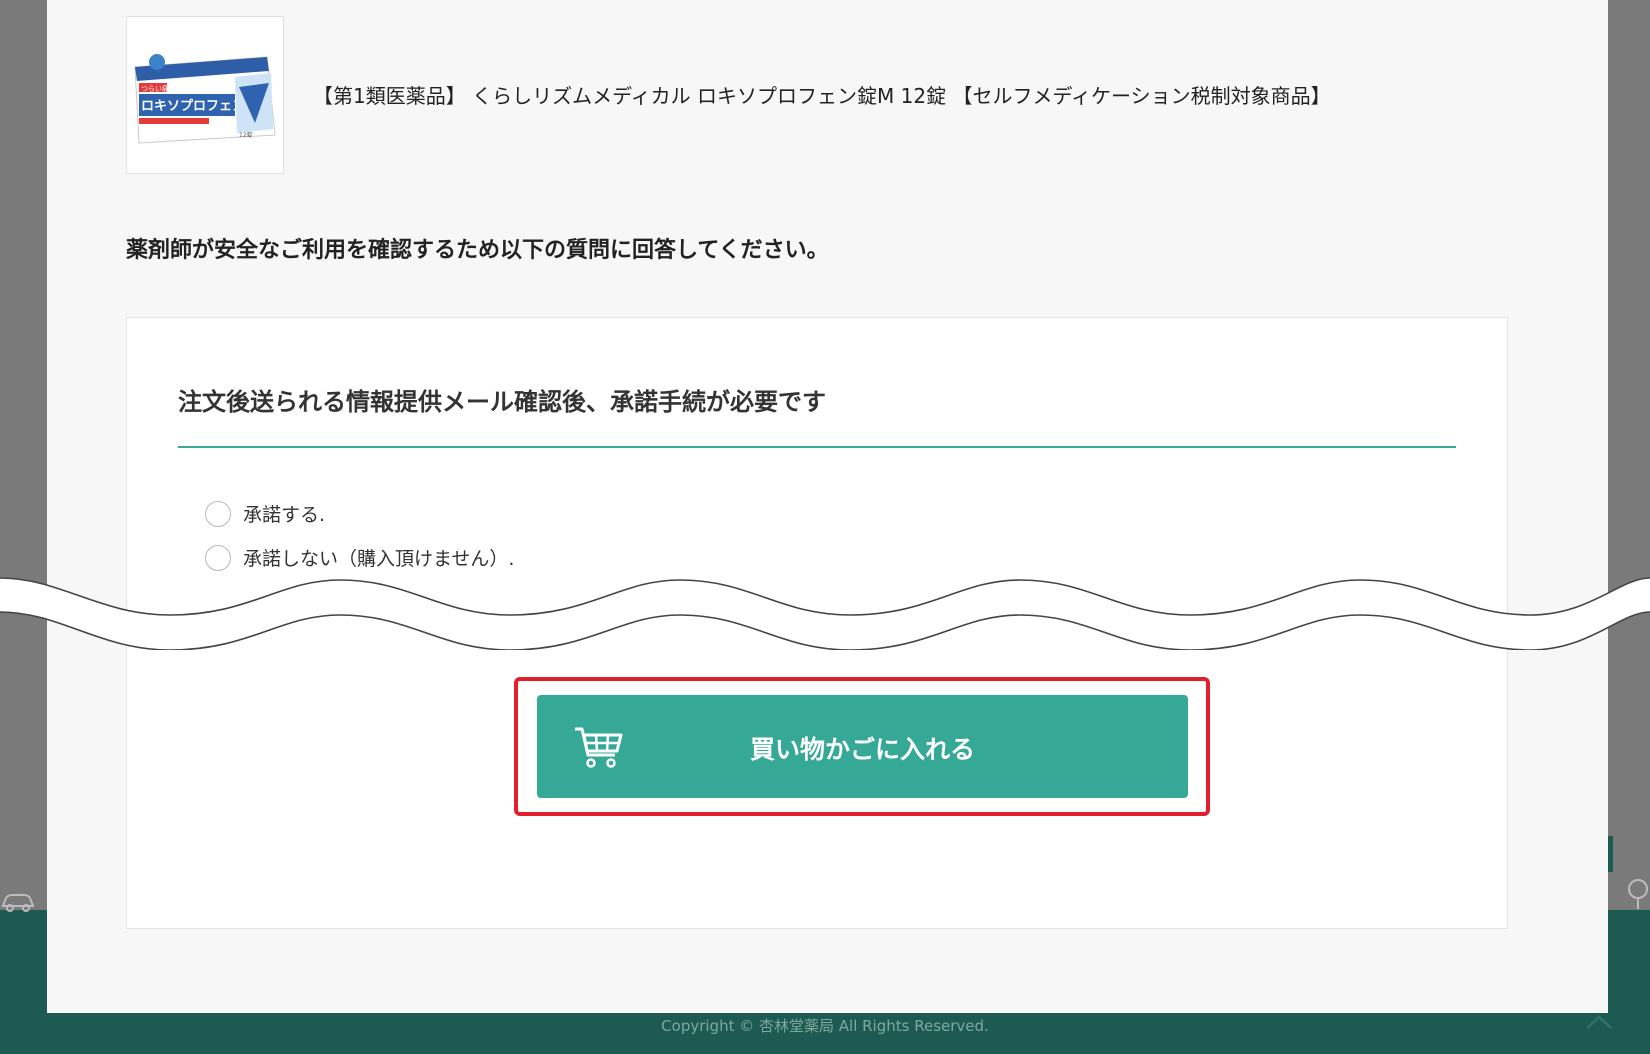 Image resolution: width=1650 pixels, height=1054 pixels. What do you see at coordinates (825, 613) in the screenshot?
I see `wave-cut-divider` at bounding box center [825, 613].